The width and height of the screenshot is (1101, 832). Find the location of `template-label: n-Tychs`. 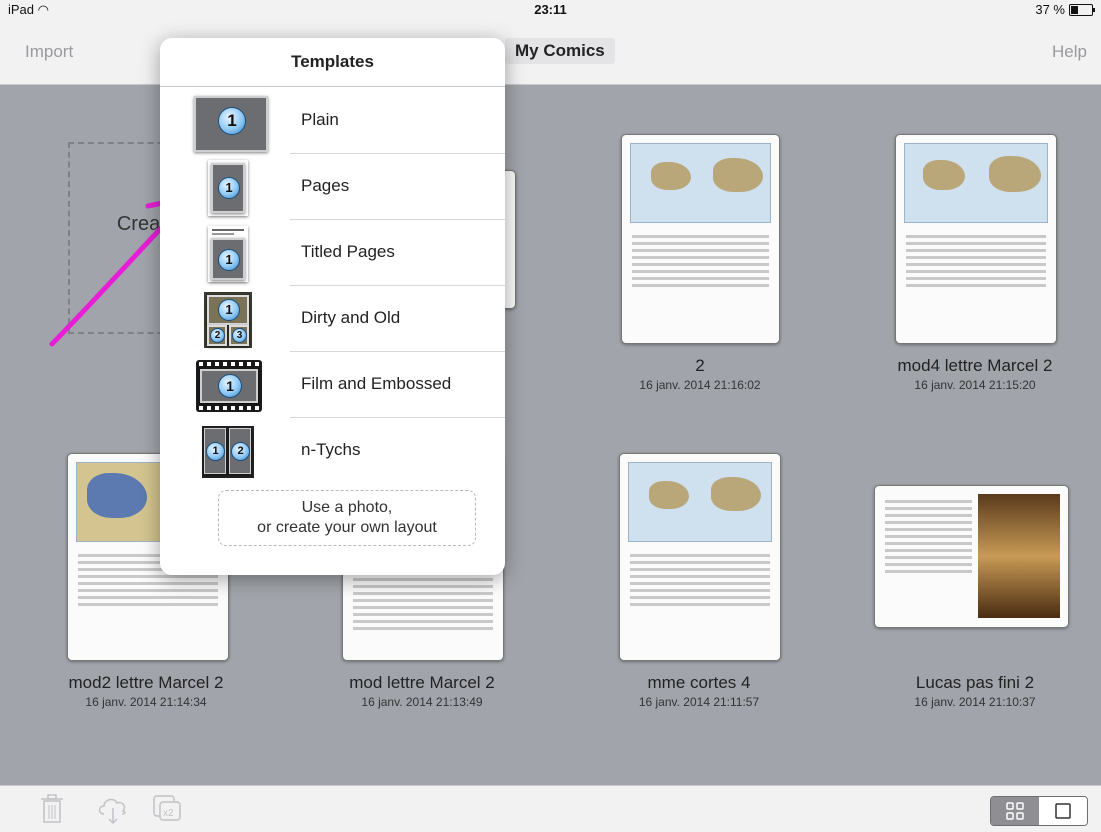

template-label: n-Tychs is located at coordinates (331, 449).